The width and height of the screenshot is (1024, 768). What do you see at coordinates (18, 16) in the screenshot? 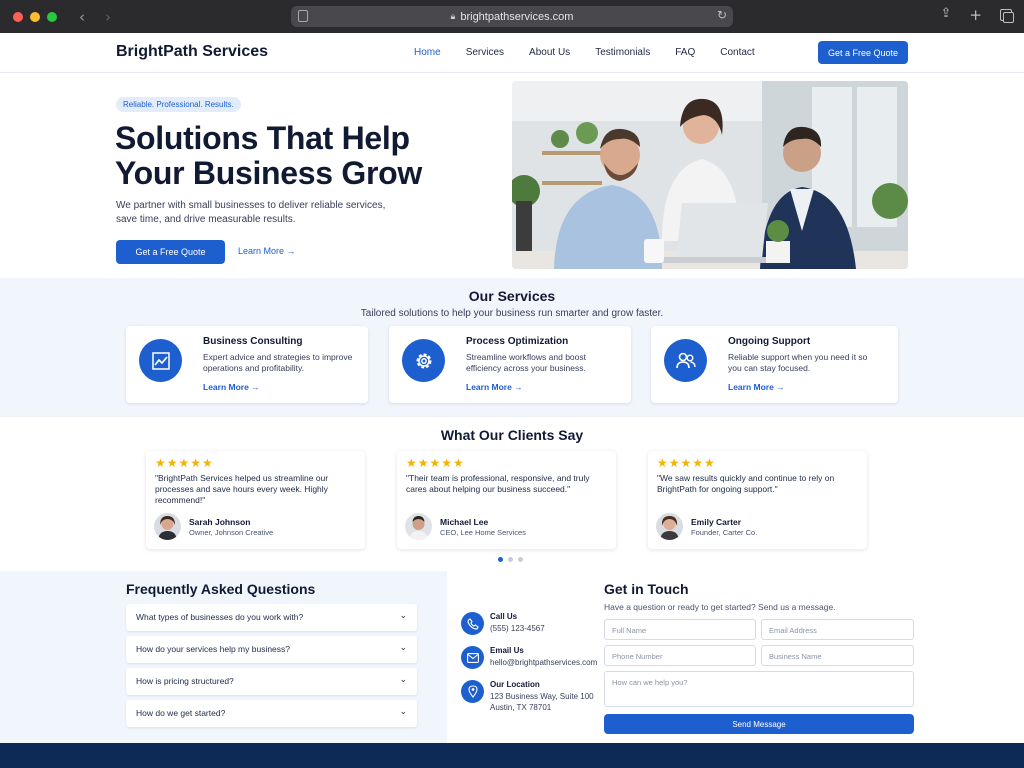
I see `close-window-button` at bounding box center [18, 16].